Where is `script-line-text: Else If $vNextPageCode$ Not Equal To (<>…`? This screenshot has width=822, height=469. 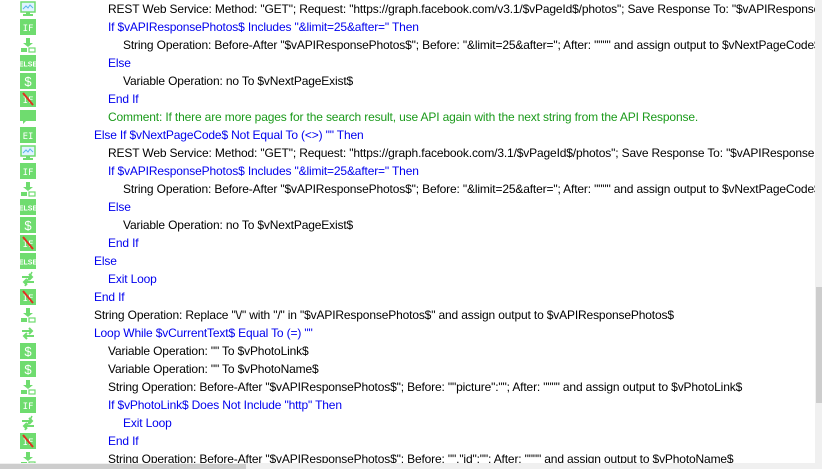
script-line-text: Else If $vNextPageCode$ Not Equal To (<>… is located at coordinates (229, 135).